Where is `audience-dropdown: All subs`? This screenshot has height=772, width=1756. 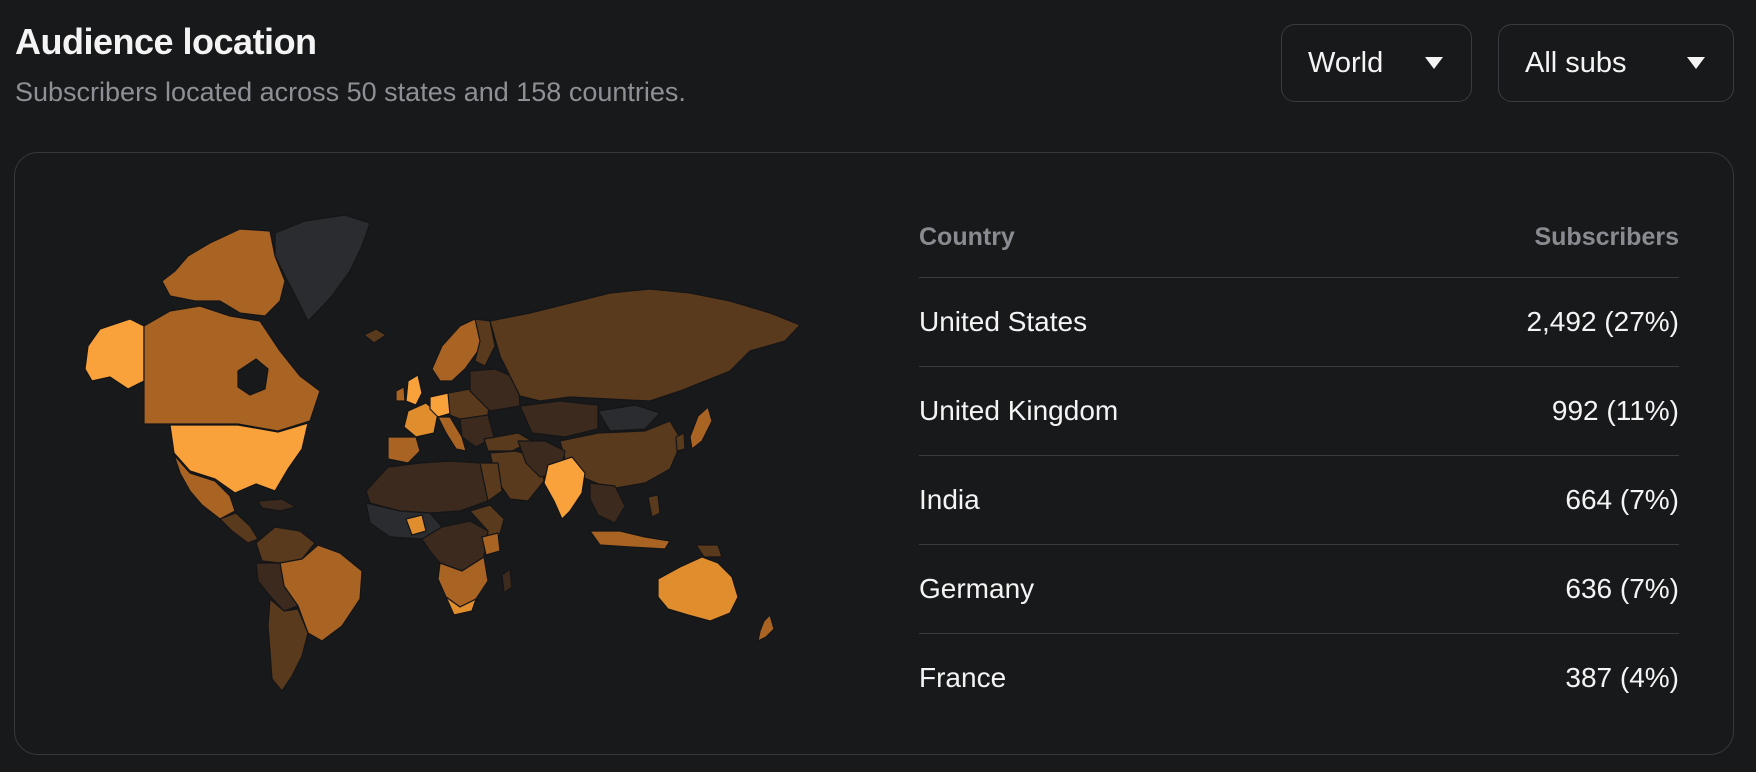 audience-dropdown: All subs is located at coordinates (1616, 63).